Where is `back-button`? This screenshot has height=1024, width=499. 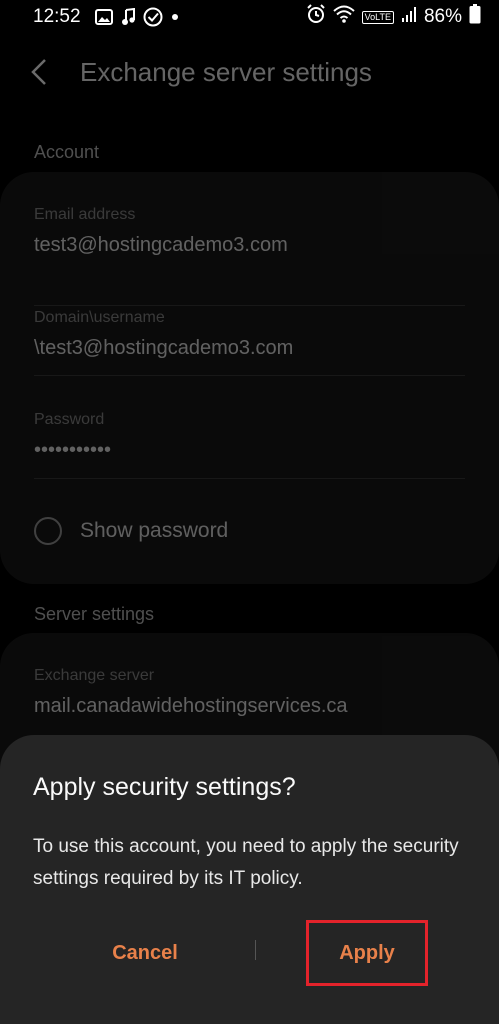
back-button is located at coordinates (43, 72).